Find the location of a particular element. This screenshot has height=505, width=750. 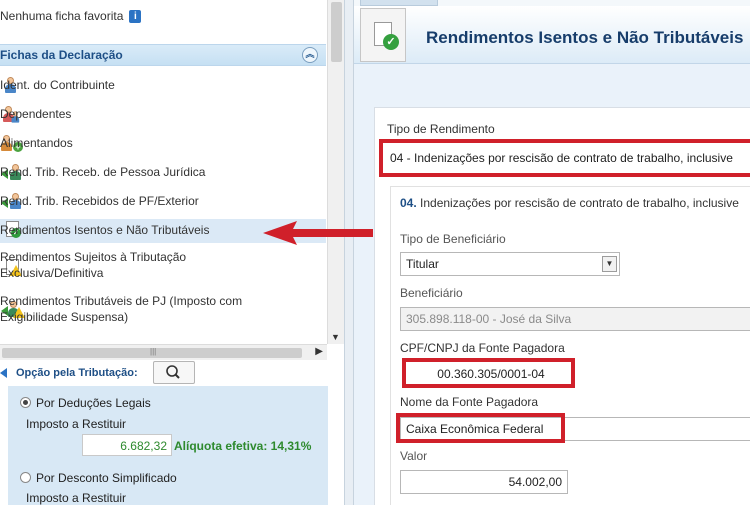

nome-fonte-label: Nome da Fonte Pagadora is located at coordinates (469, 402).